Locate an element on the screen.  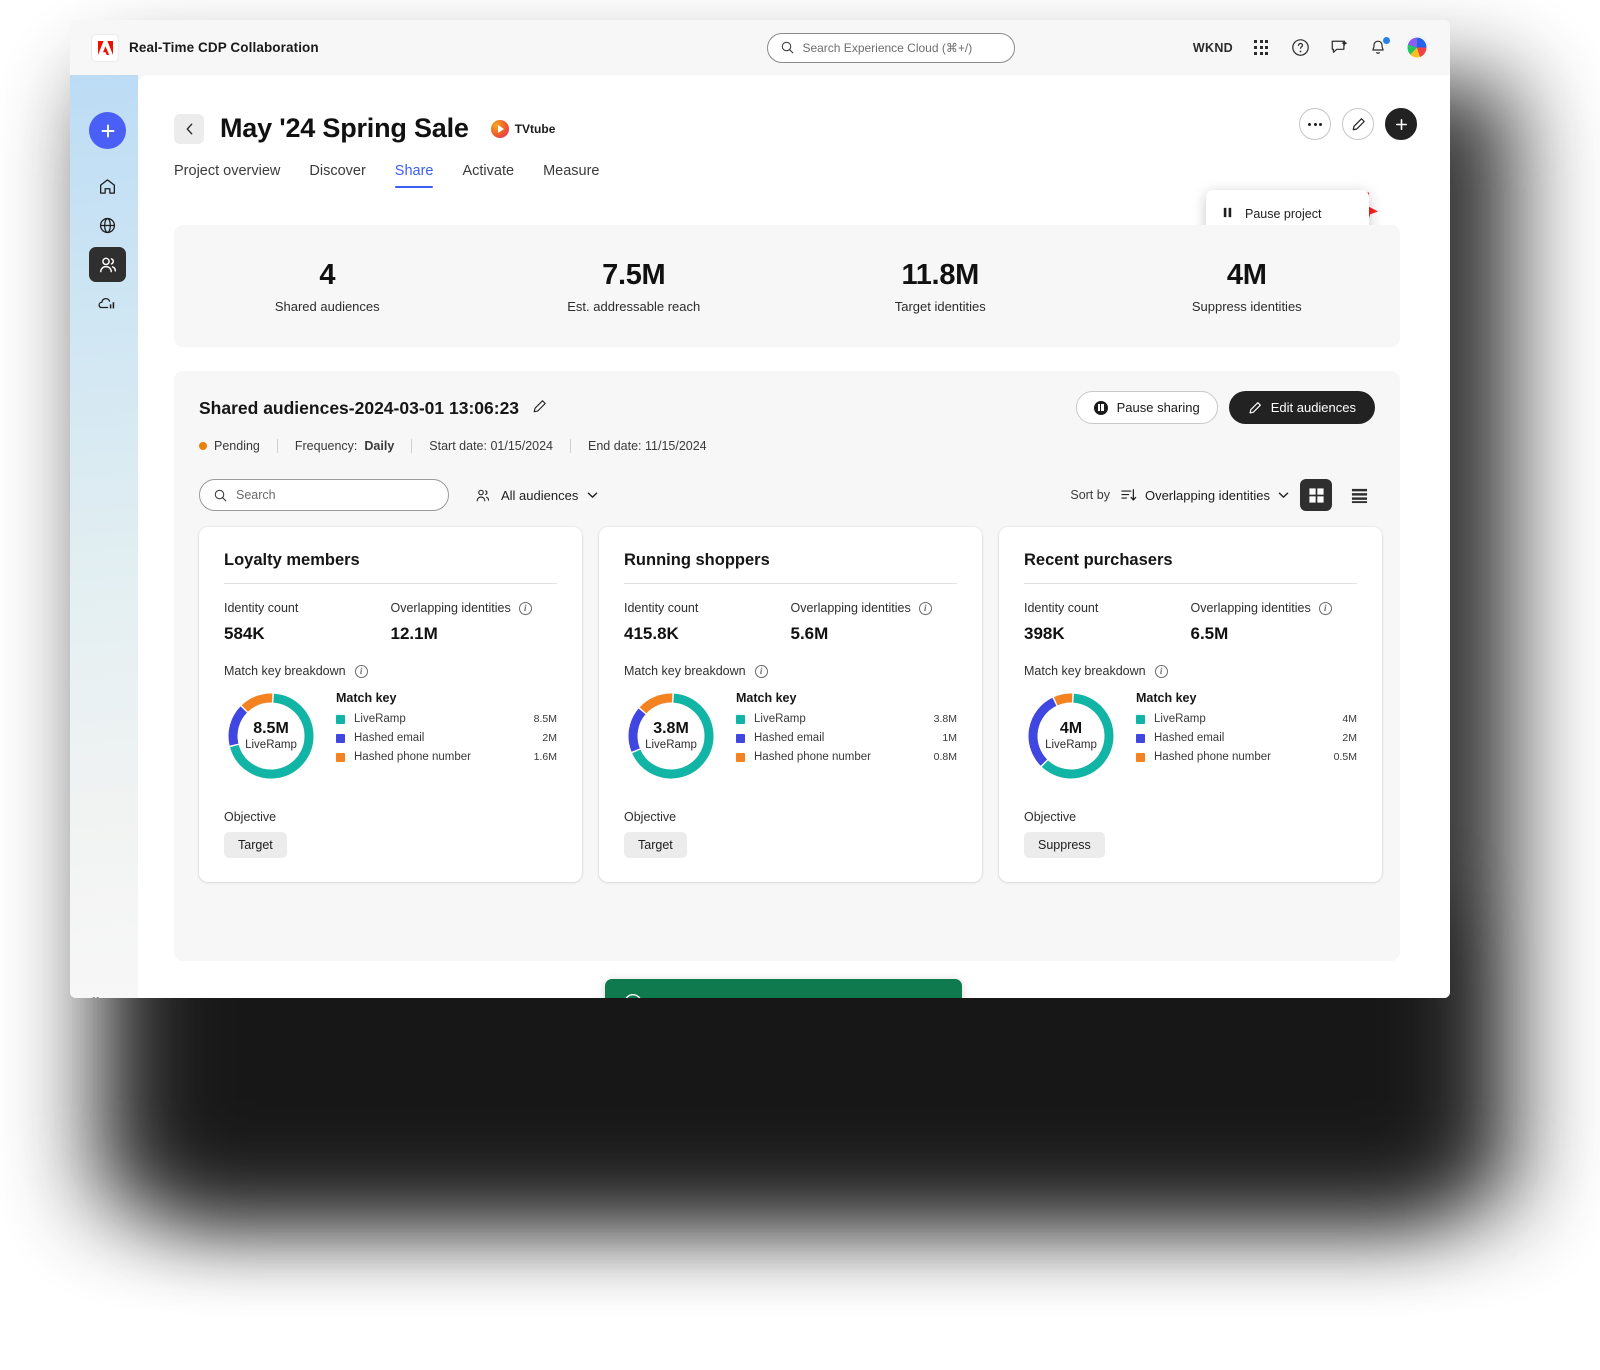
overlapping-identities-value: 6.5M is located at coordinates (1209, 633).